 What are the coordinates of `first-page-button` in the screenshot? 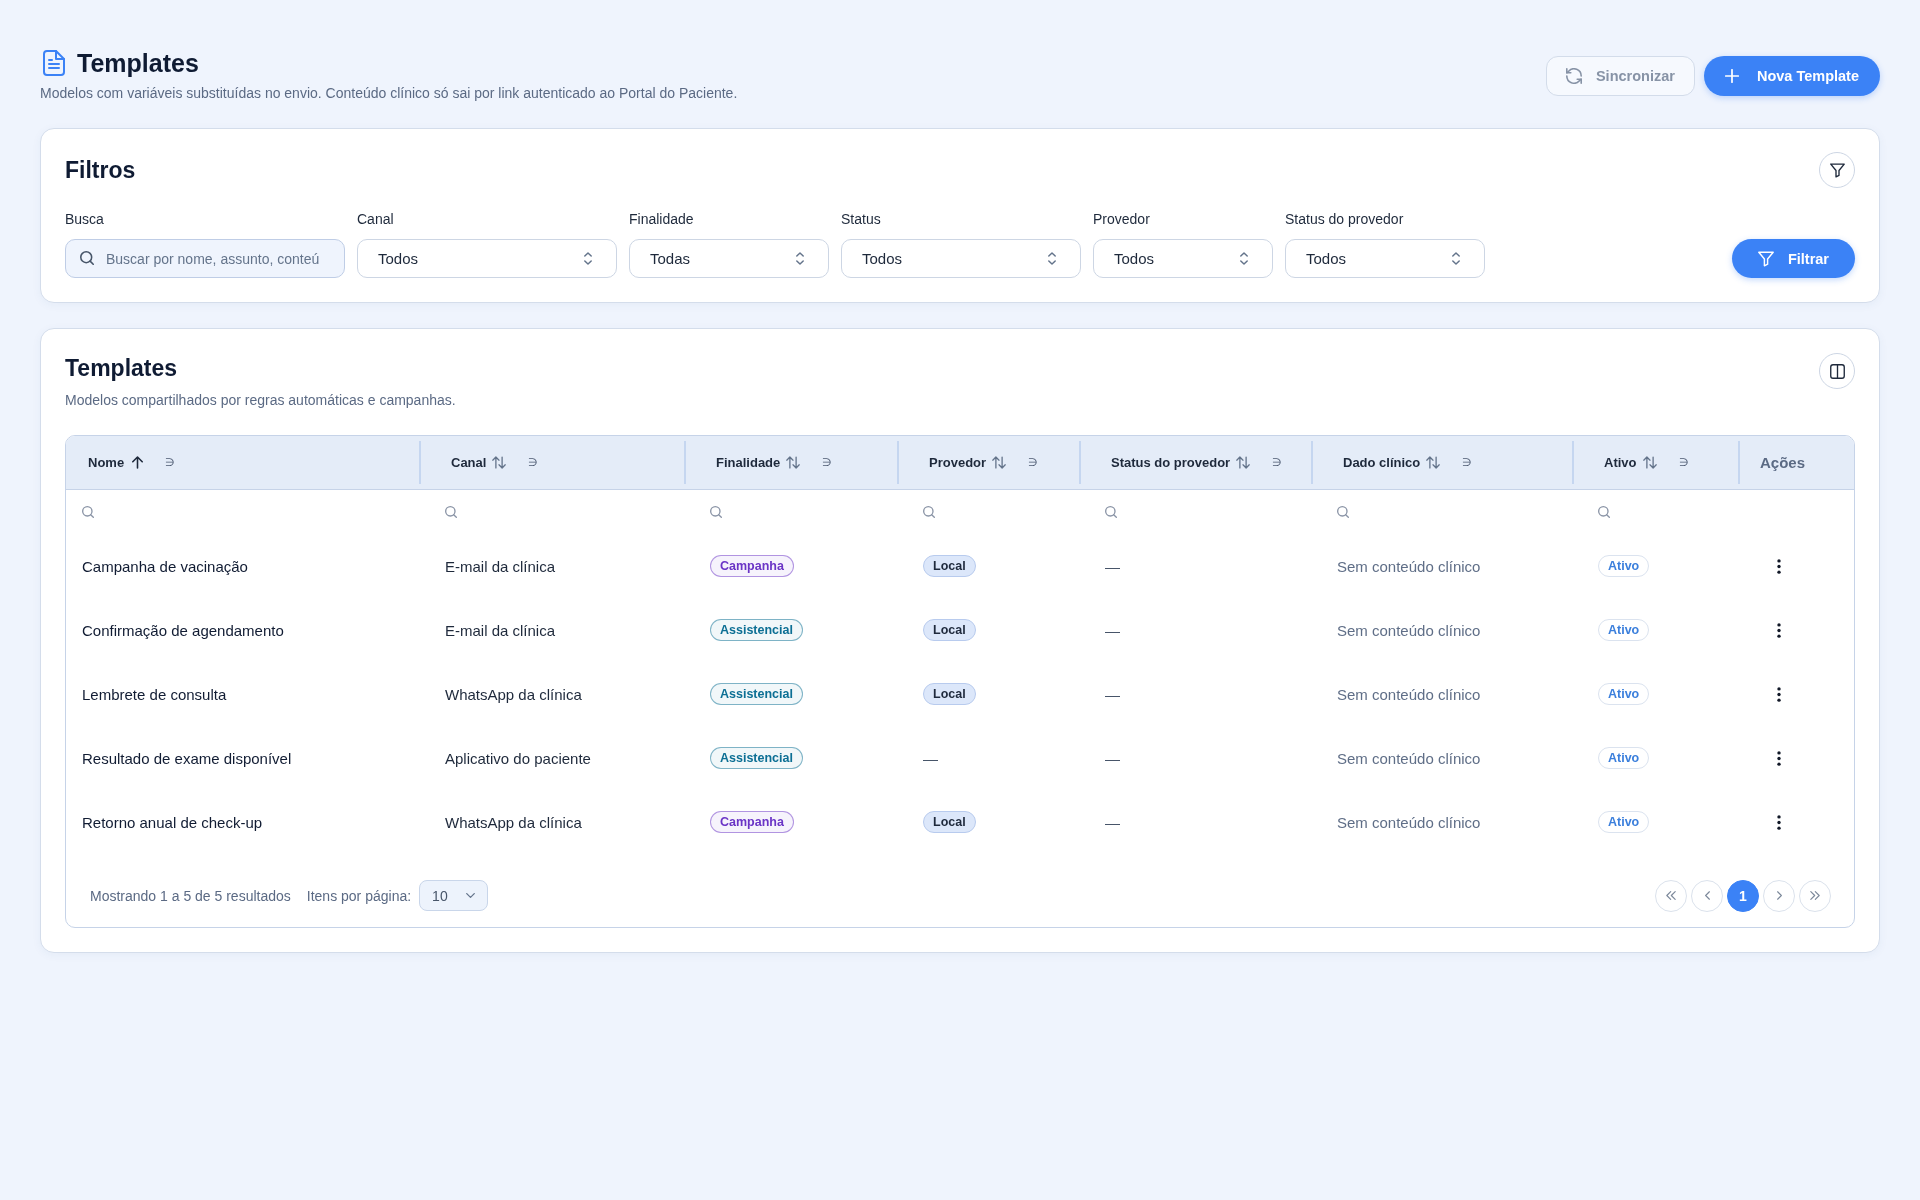 It's located at (1671, 895).